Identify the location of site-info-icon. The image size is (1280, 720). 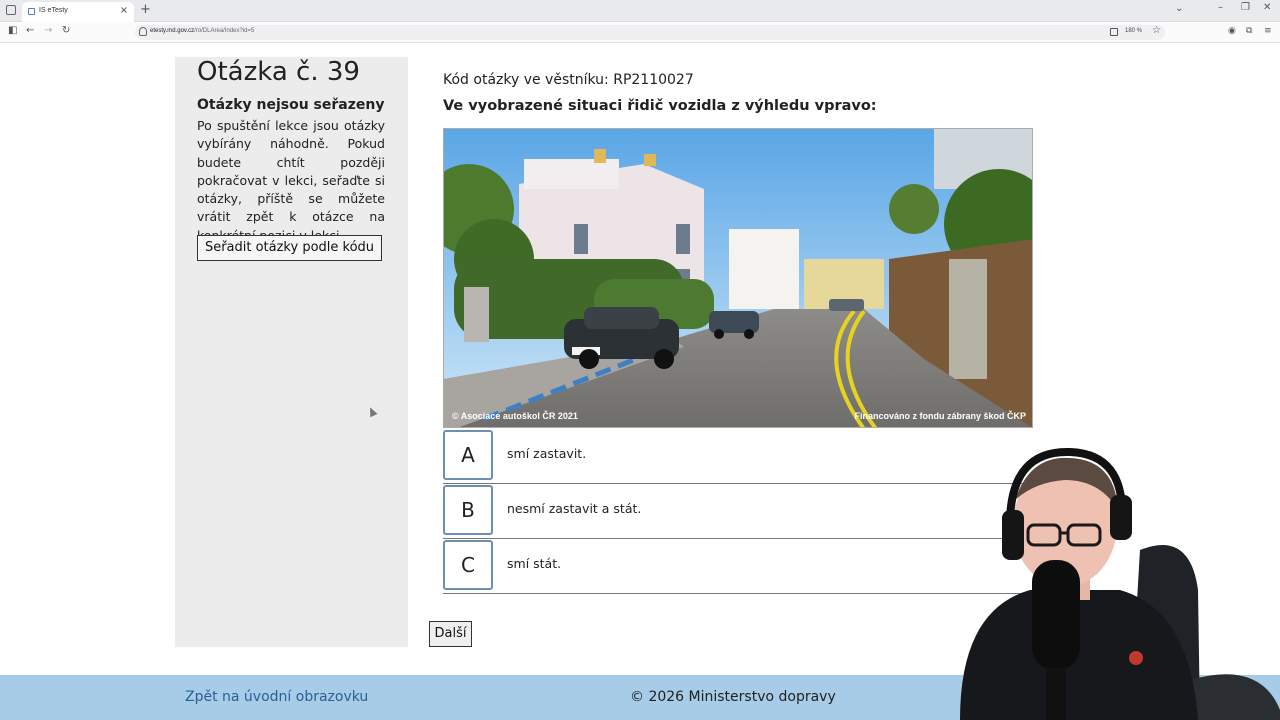
(143, 31).